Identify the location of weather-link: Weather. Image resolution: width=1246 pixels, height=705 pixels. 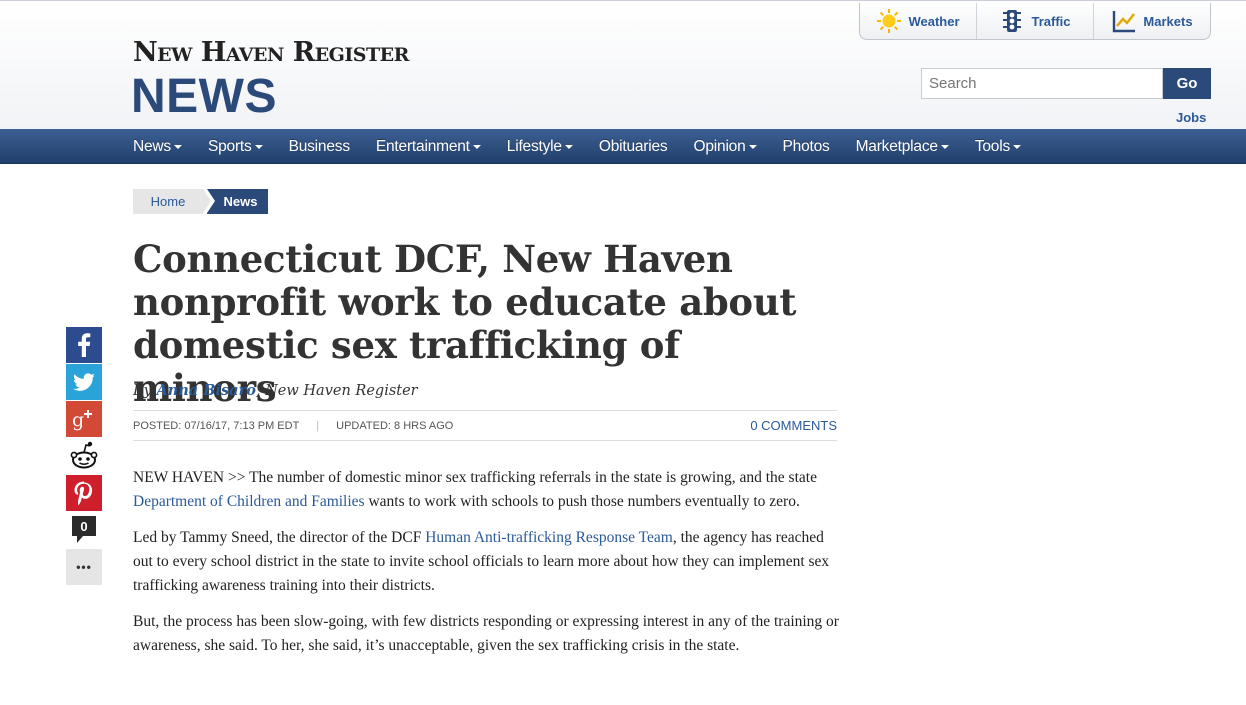
(918, 21).